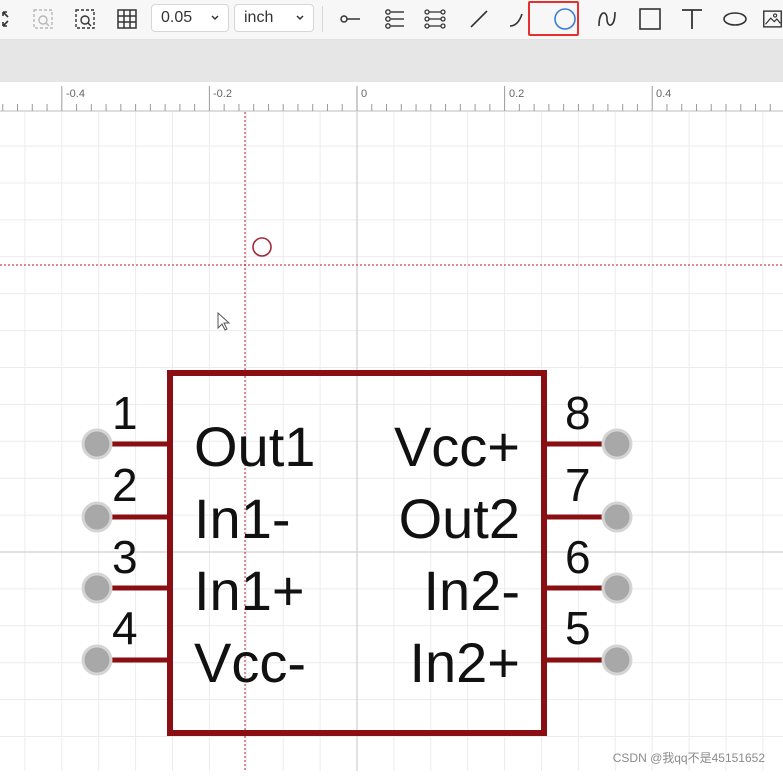  What do you see at coordinates (517, 19) in the screenshot?
I see `arc-icon` at bounding box center [517, 19].